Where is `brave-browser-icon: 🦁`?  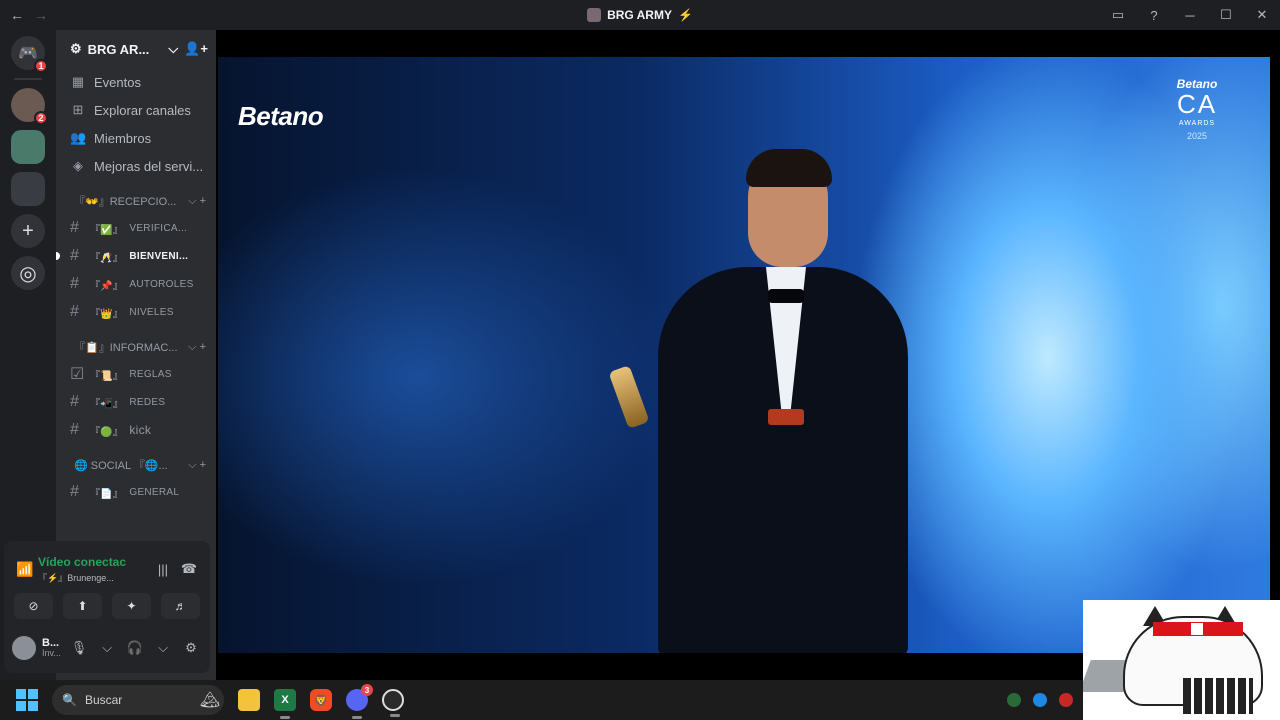
brave-browser-icon: 🦁 is located at coordinates (321, 700).